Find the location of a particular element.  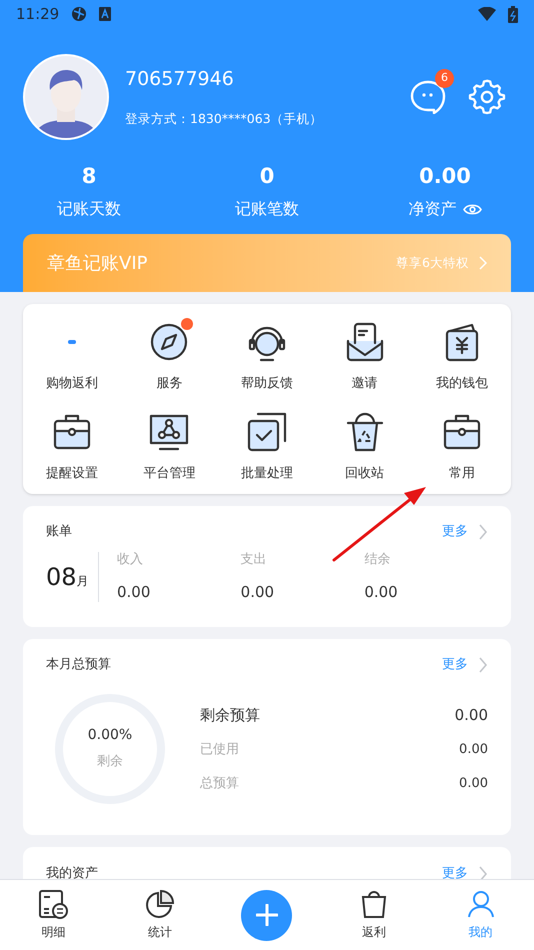

shortcut-label: 邀请 is located at coordinates (365, 384).